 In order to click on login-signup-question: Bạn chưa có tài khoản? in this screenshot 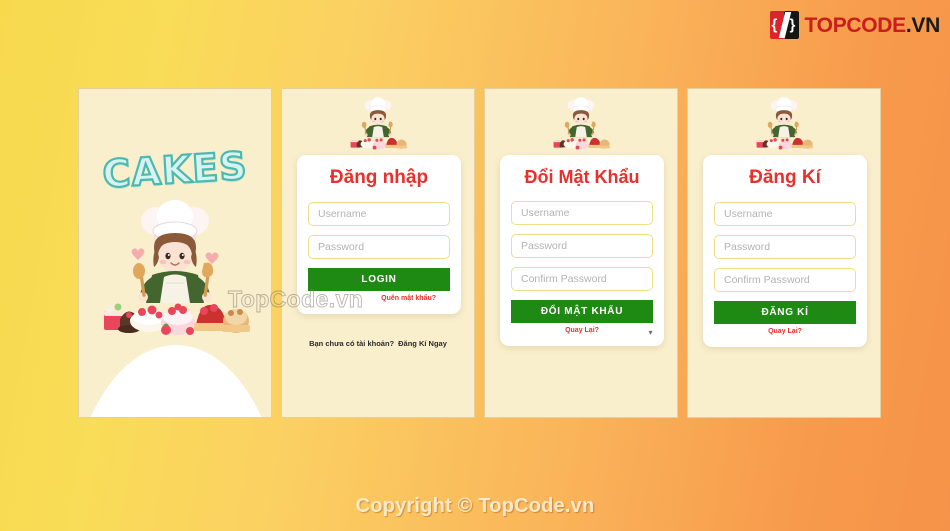, I will do `click(352, 343)`.